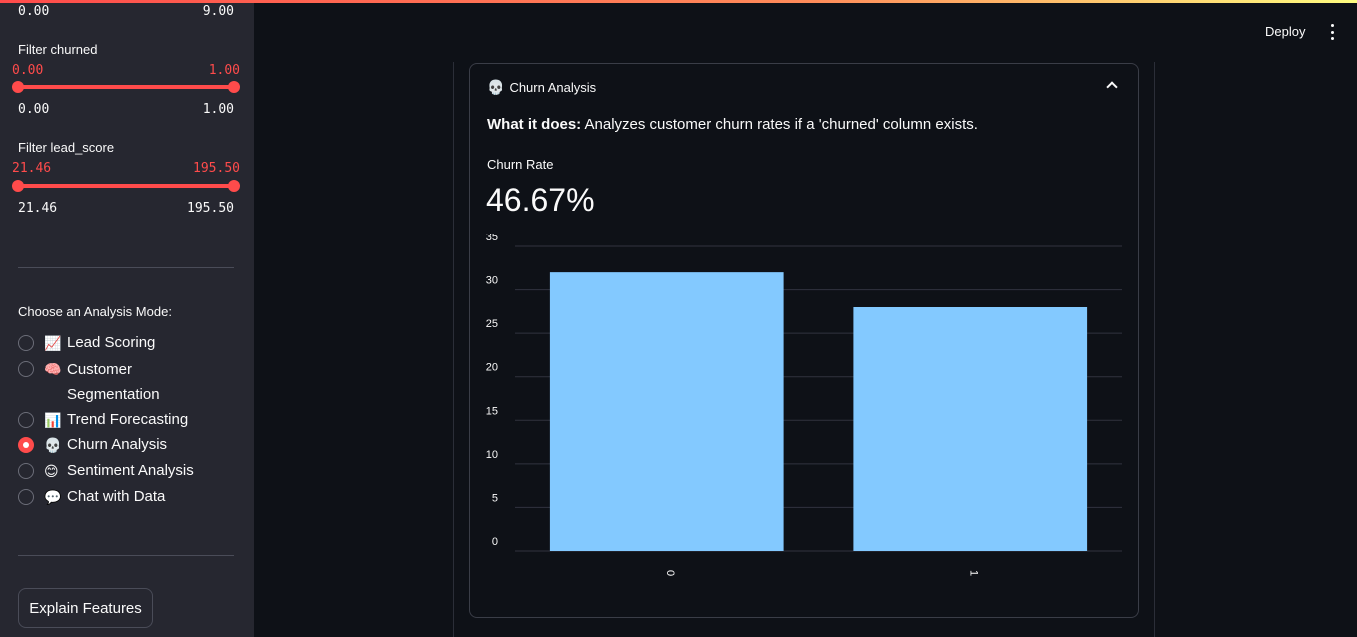  I want to click on y-tick-label: 10, so click(492, 455).